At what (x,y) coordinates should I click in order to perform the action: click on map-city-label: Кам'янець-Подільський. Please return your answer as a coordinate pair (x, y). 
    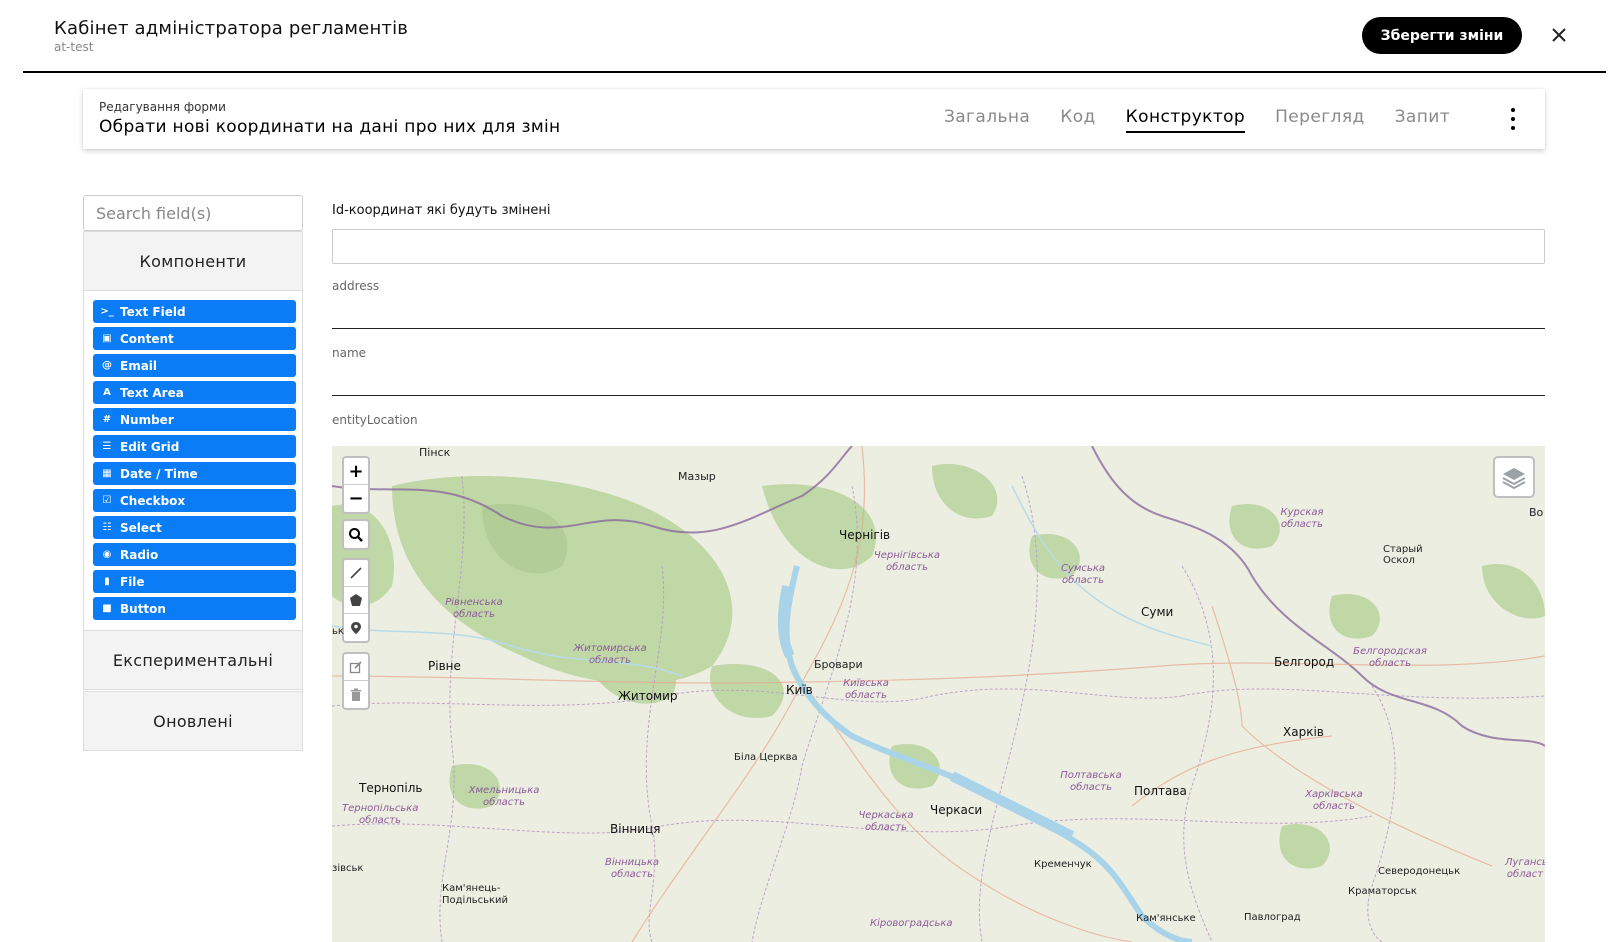
    Looking at the image, I should click on (475, 894).